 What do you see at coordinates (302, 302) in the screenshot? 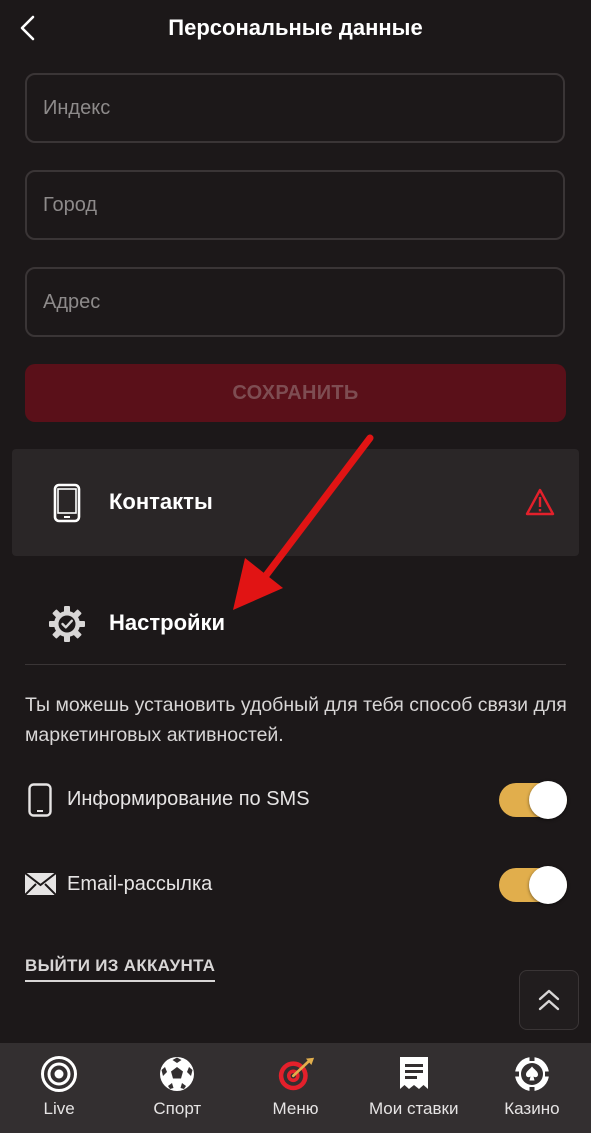
I see `address-field` at bounding box center [302, 302].